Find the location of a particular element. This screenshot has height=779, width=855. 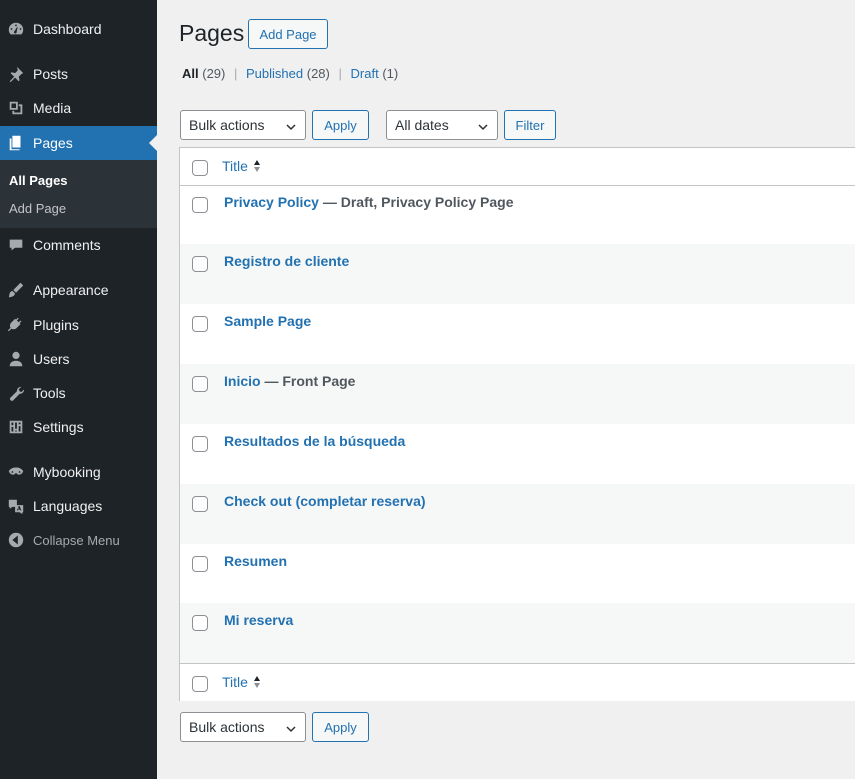

status-filter-links: All (29) | Published (28) | Draft (1) is located at coordinates (290, 73).